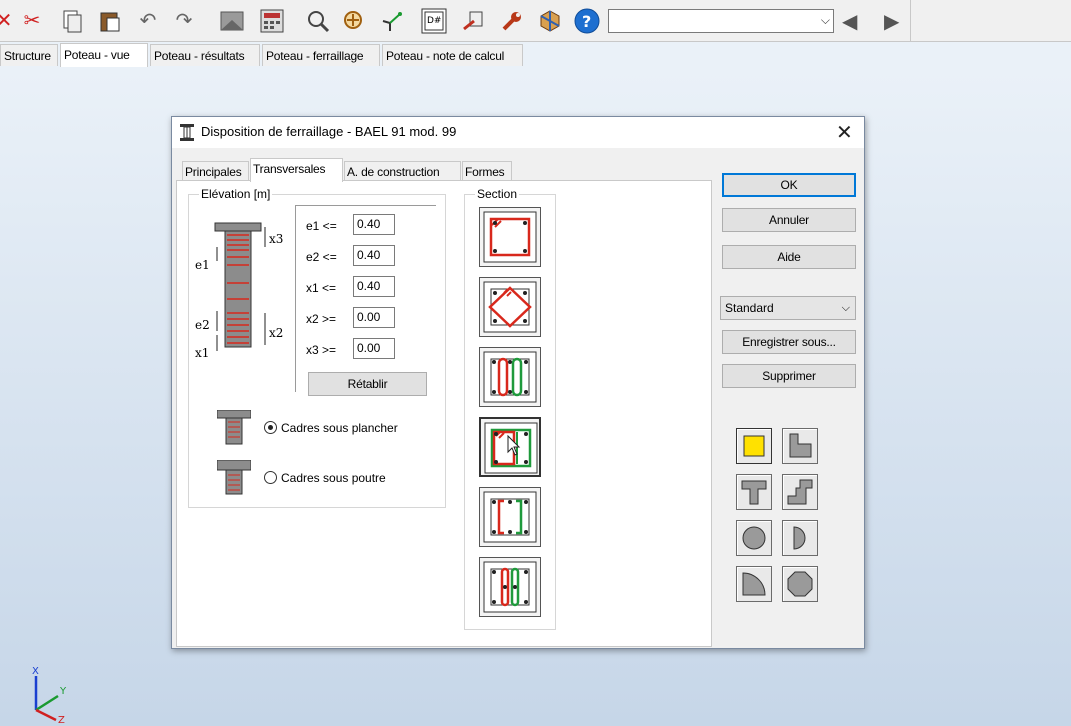  What do you see at coordinates (318, 21) in the screenshot?
I see `zoom-icon` at bounding box center [318, 21].